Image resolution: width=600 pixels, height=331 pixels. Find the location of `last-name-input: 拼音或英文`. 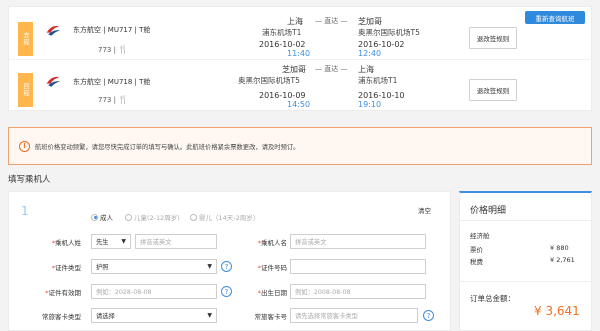

last-name-input: 拼音或英文 is located at coordinates (176, 241).